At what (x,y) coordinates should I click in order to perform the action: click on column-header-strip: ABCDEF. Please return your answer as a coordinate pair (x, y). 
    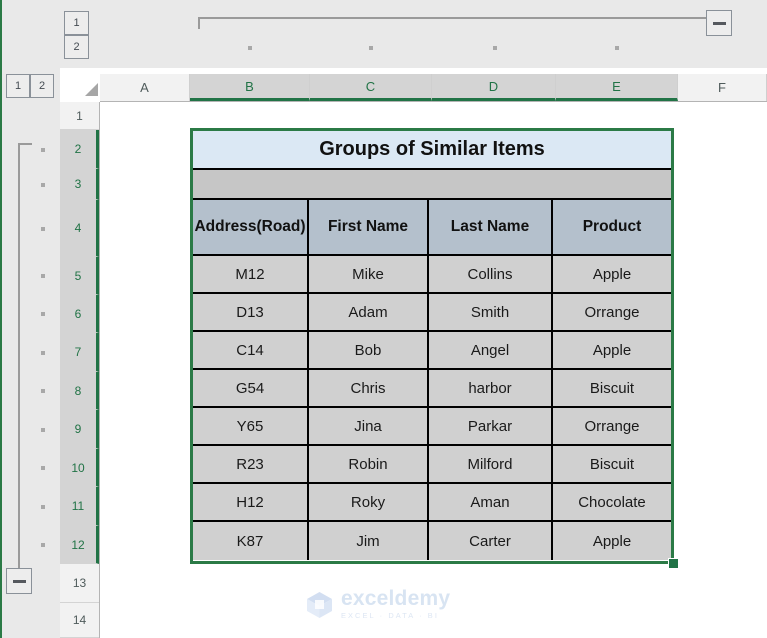
    Looking at the image, I should click on (433, 88).